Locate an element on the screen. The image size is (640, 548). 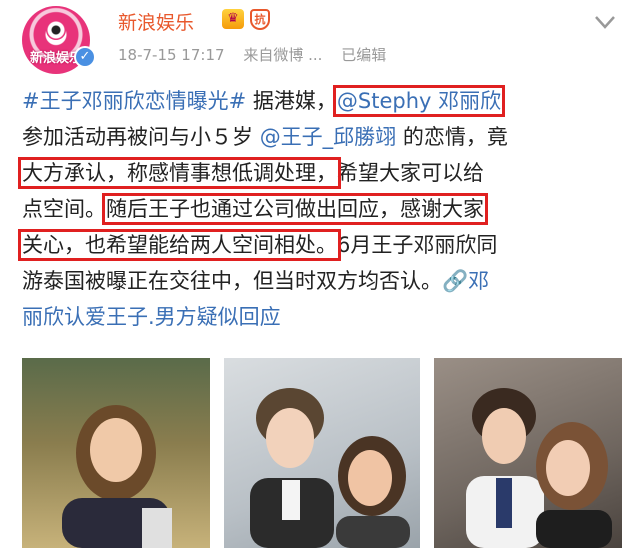
mention-link: @王子_邱勝翊 is located at coordinates (328, 137).